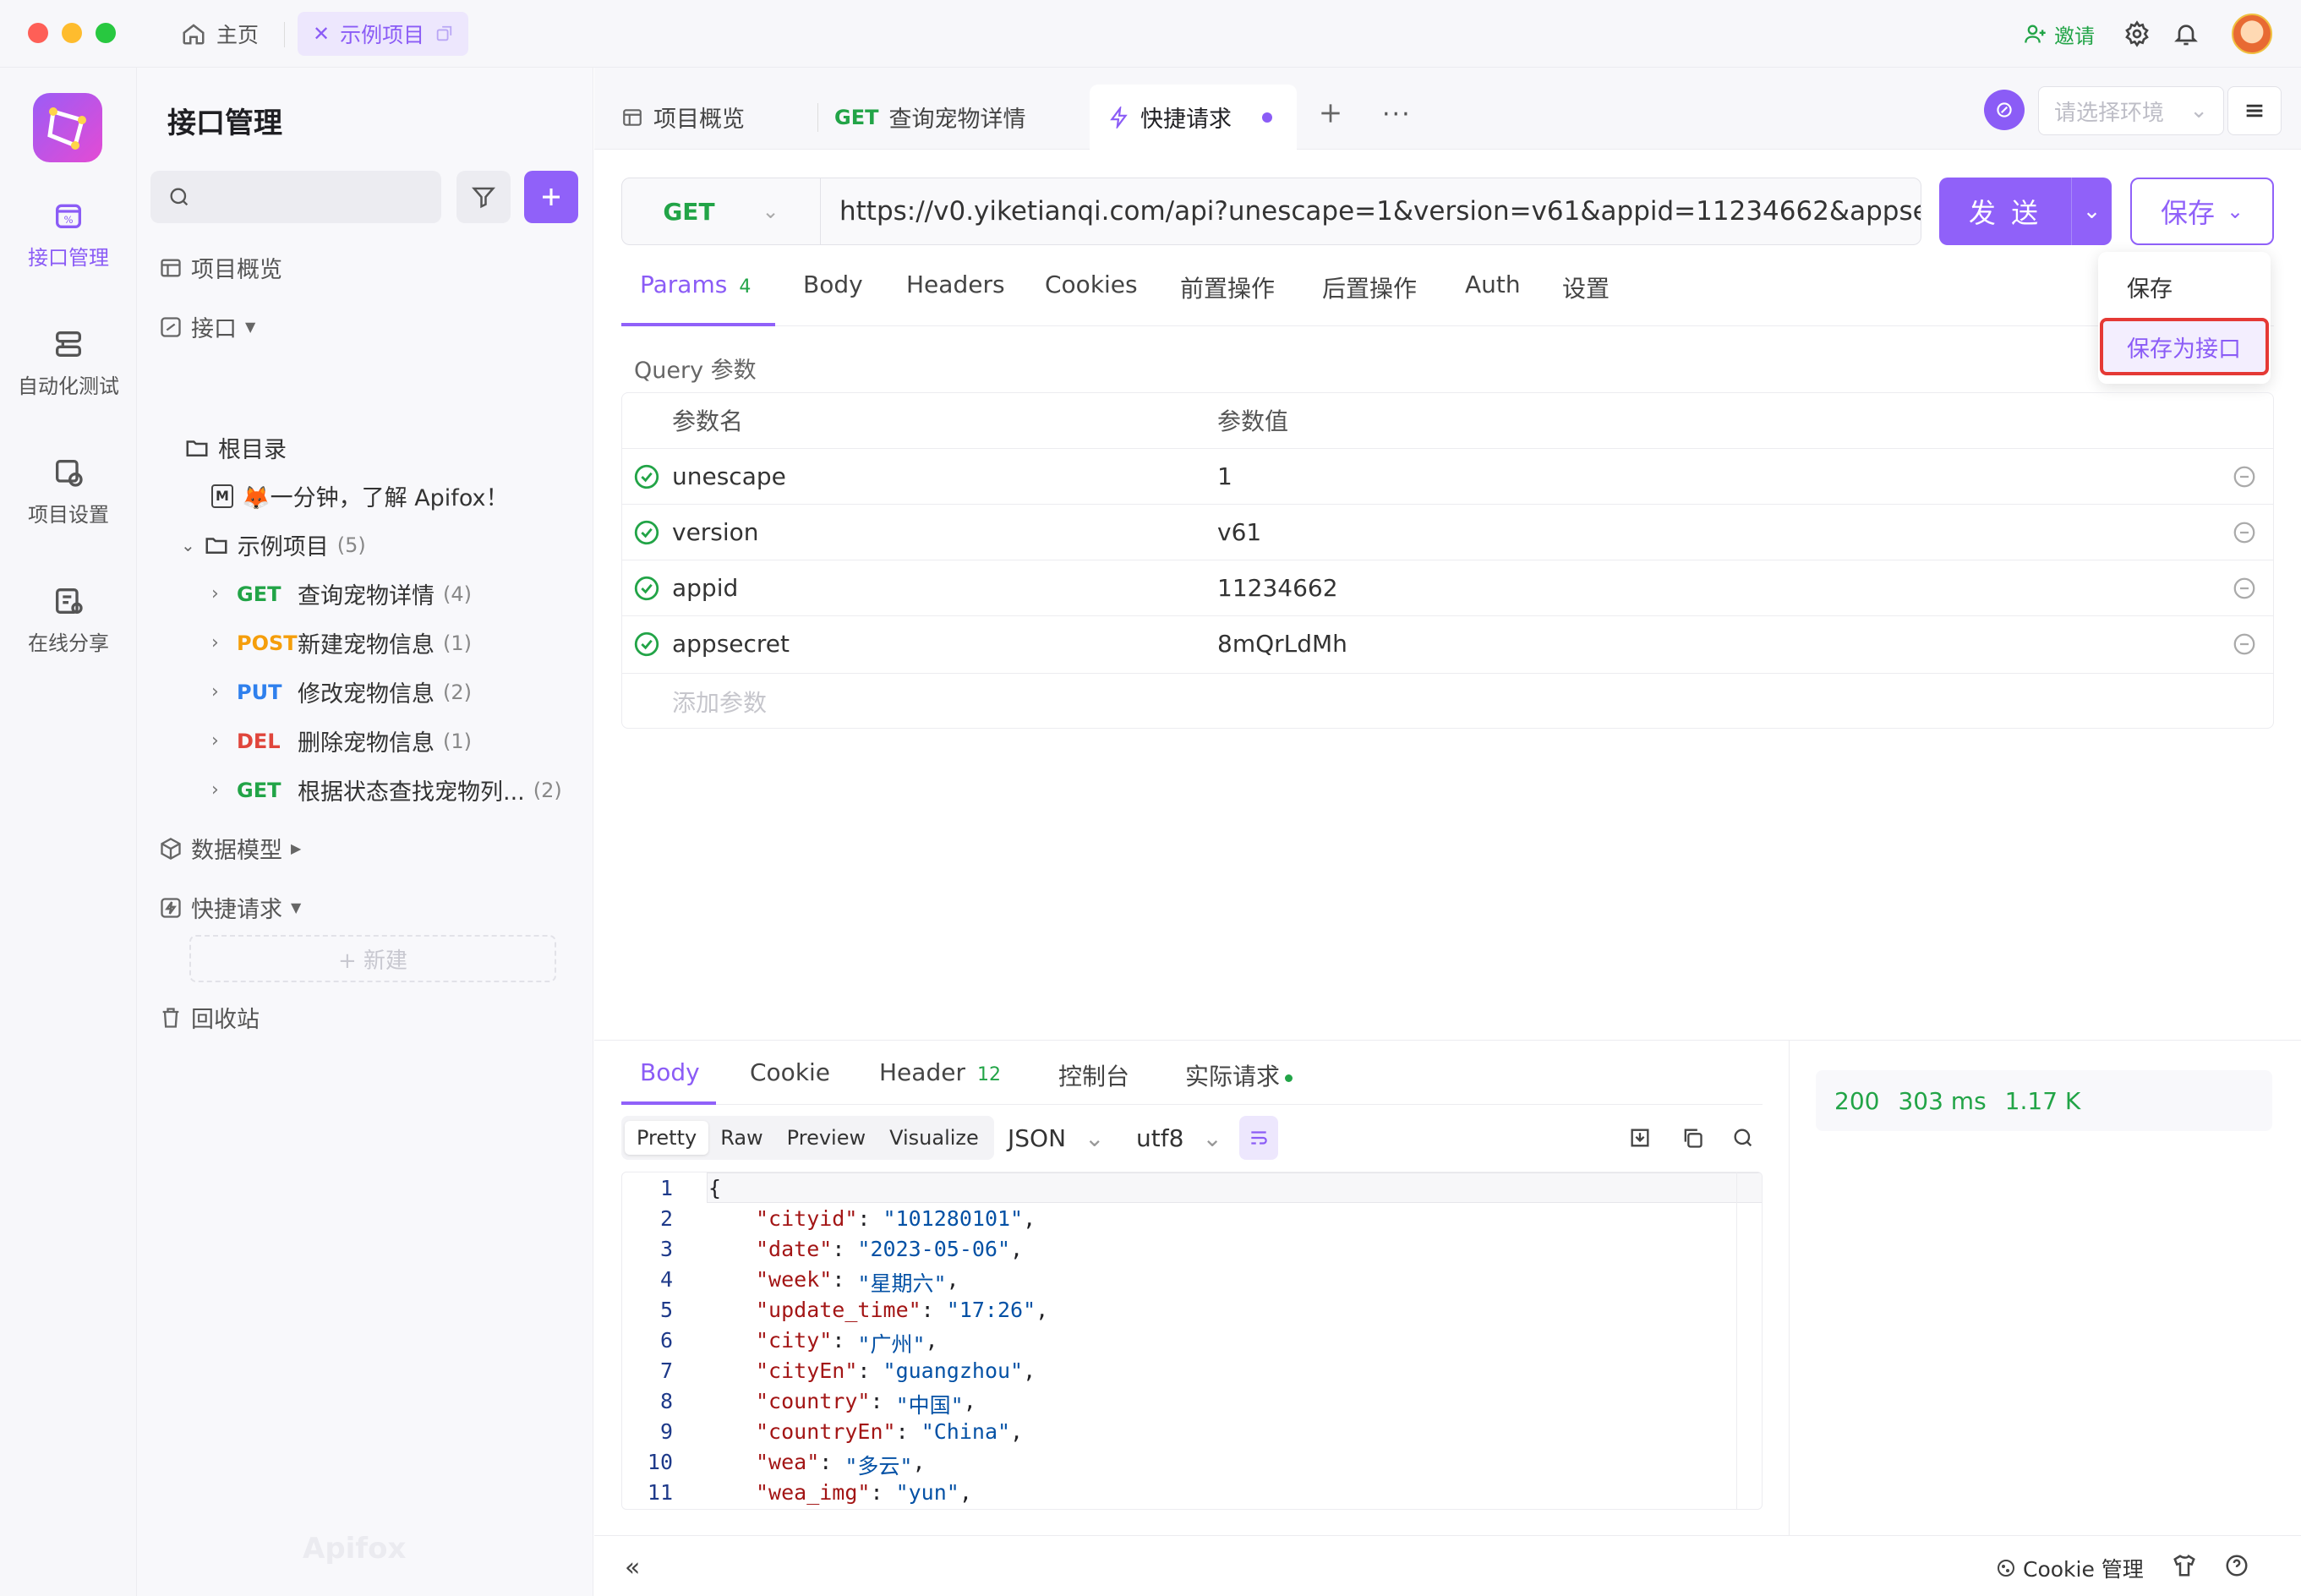 This screenshot has height=1596, width=2301. I want to click on param-tab-后置操作: 后置操作, so click(1370, 287).